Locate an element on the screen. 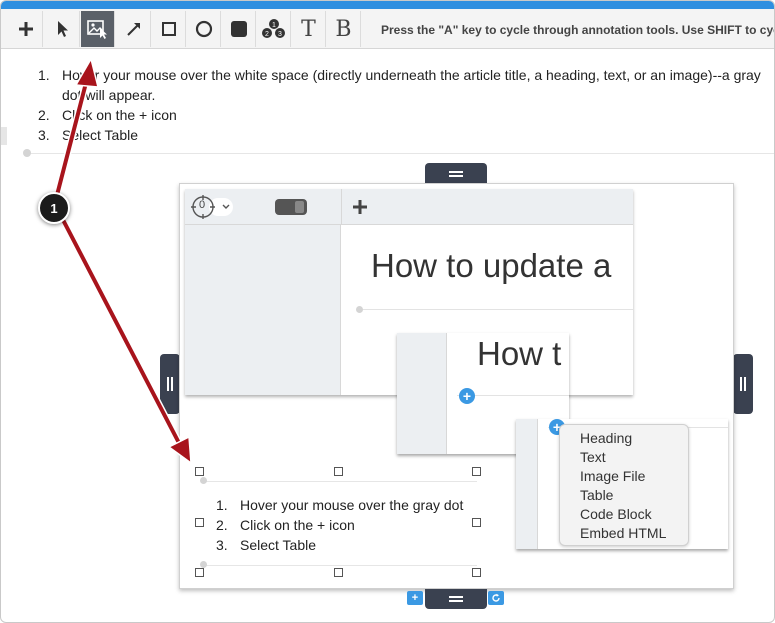 This screenshot has width=775, height=623. numbered-steps-icon: 1 2 3 is located at coordinates (273, 28).